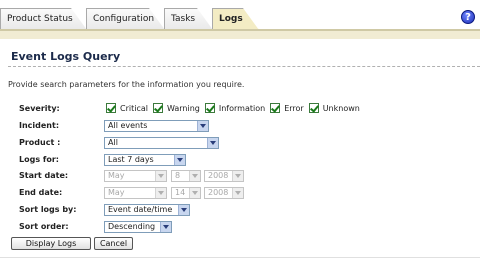 The height and width of the screenshot is (262, 480). What do you see at coordinates (242, 108) in the screenshot?
I see `information-label: Information` at bounding box center [242, 108].